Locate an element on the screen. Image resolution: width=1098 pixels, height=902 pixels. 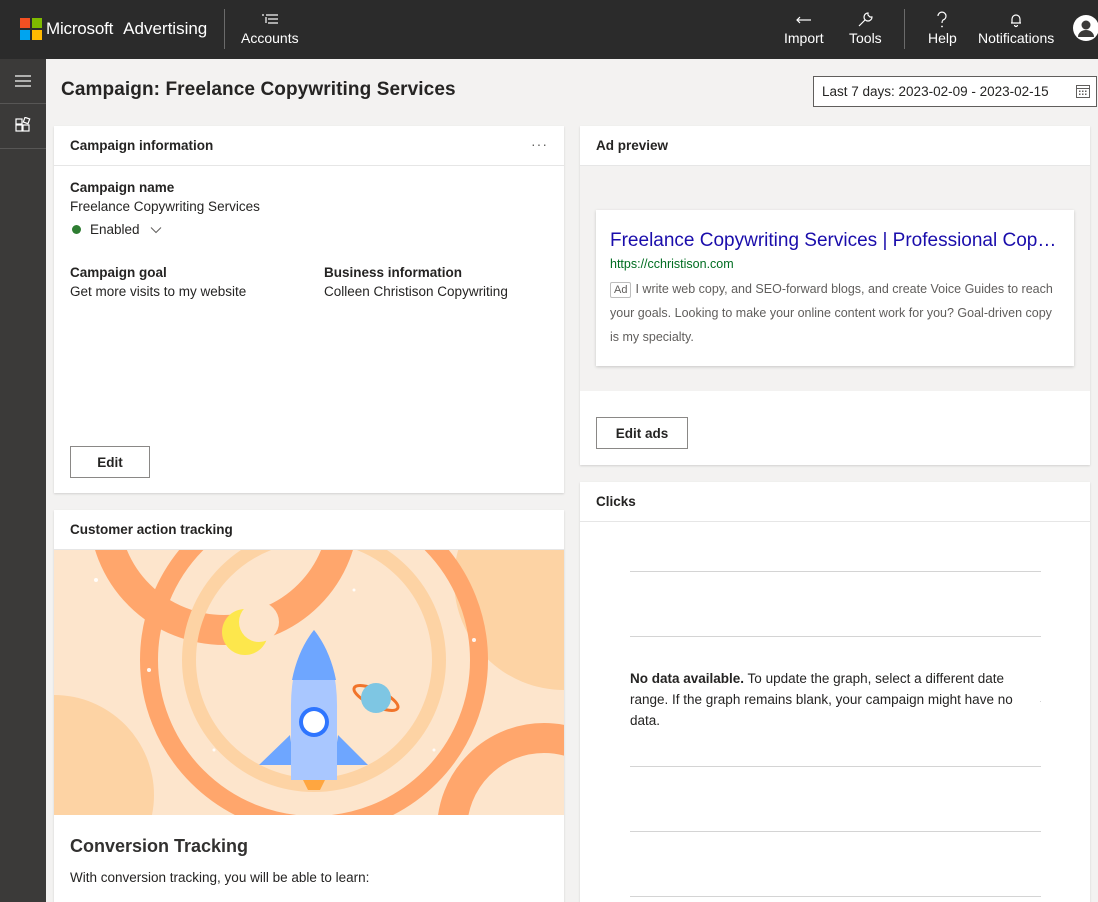
notifications-button: Notifications is located at coordinates (1016, 30).